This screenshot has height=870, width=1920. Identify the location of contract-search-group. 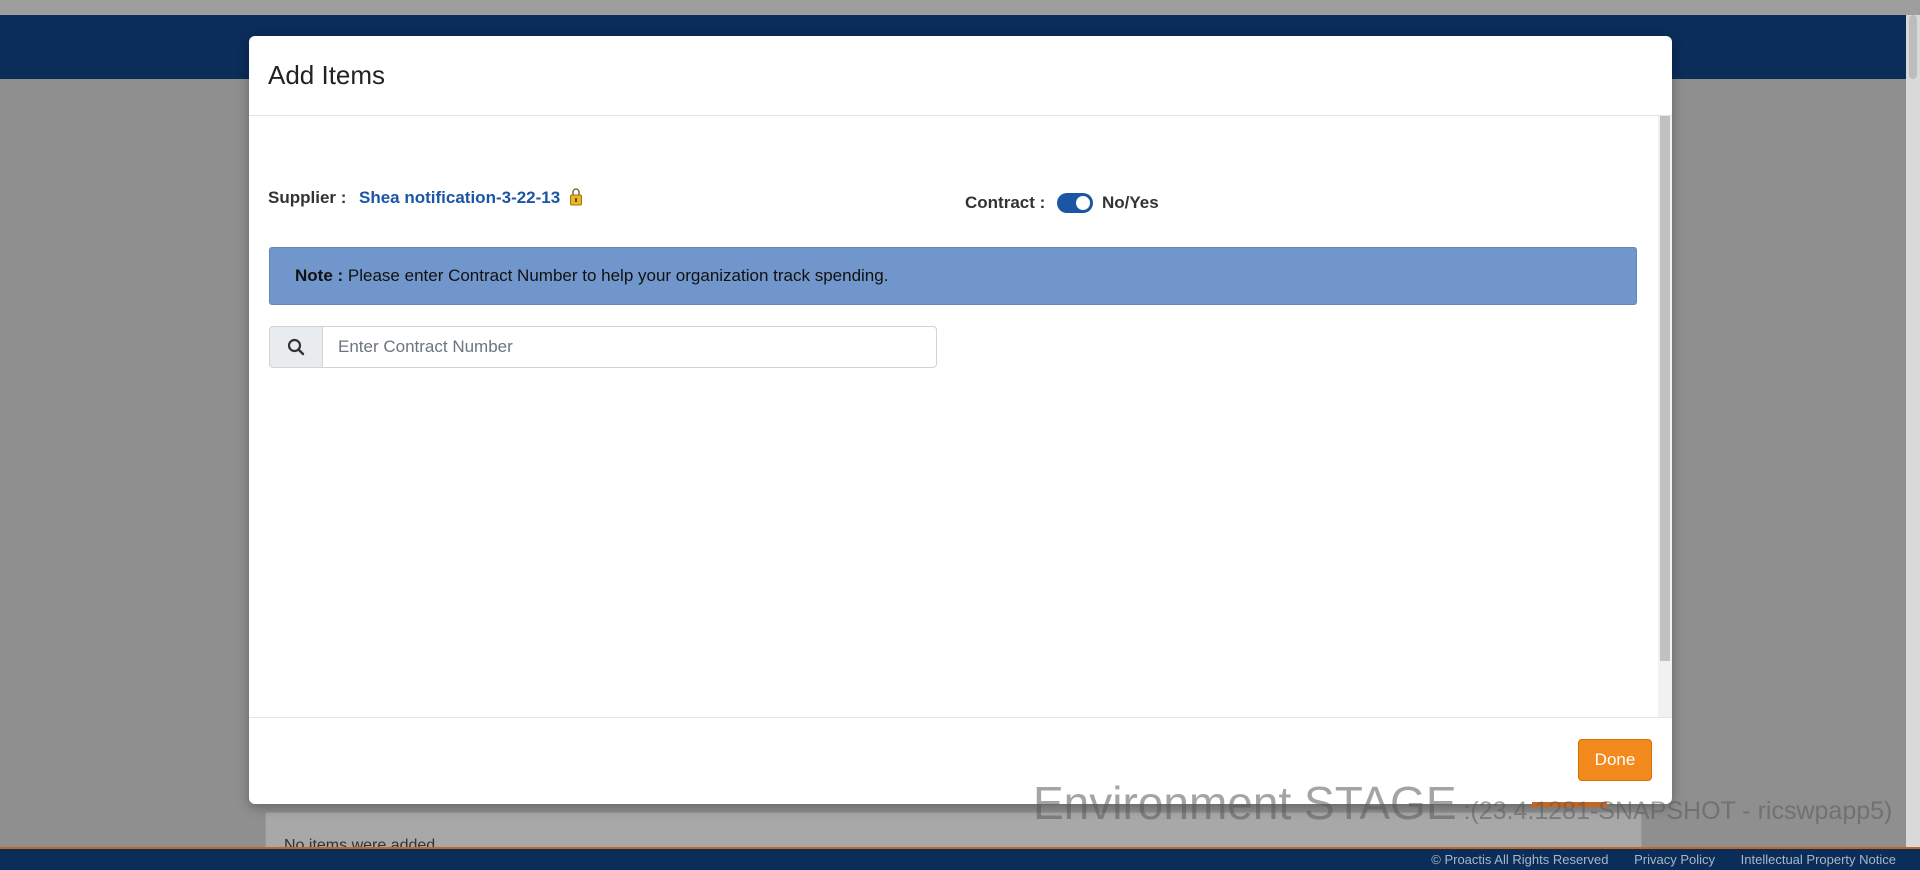
(604, 347).